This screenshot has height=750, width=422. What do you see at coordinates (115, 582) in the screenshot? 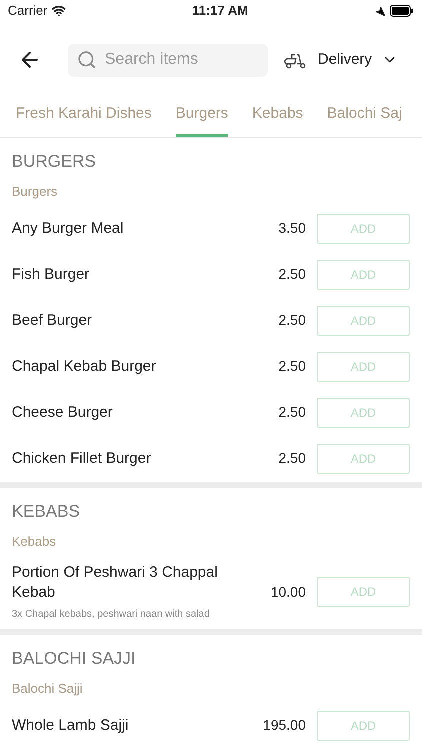
I see `item-name: Portion Of Peshwari 3 Chappal Kebab` at bounding box center [115, 582].